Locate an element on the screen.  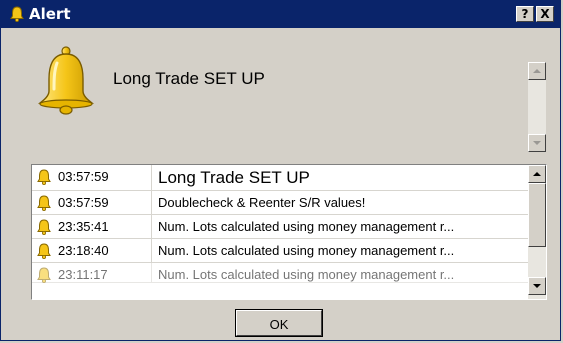
scroll-thumb is located at coordinates (537, 215).